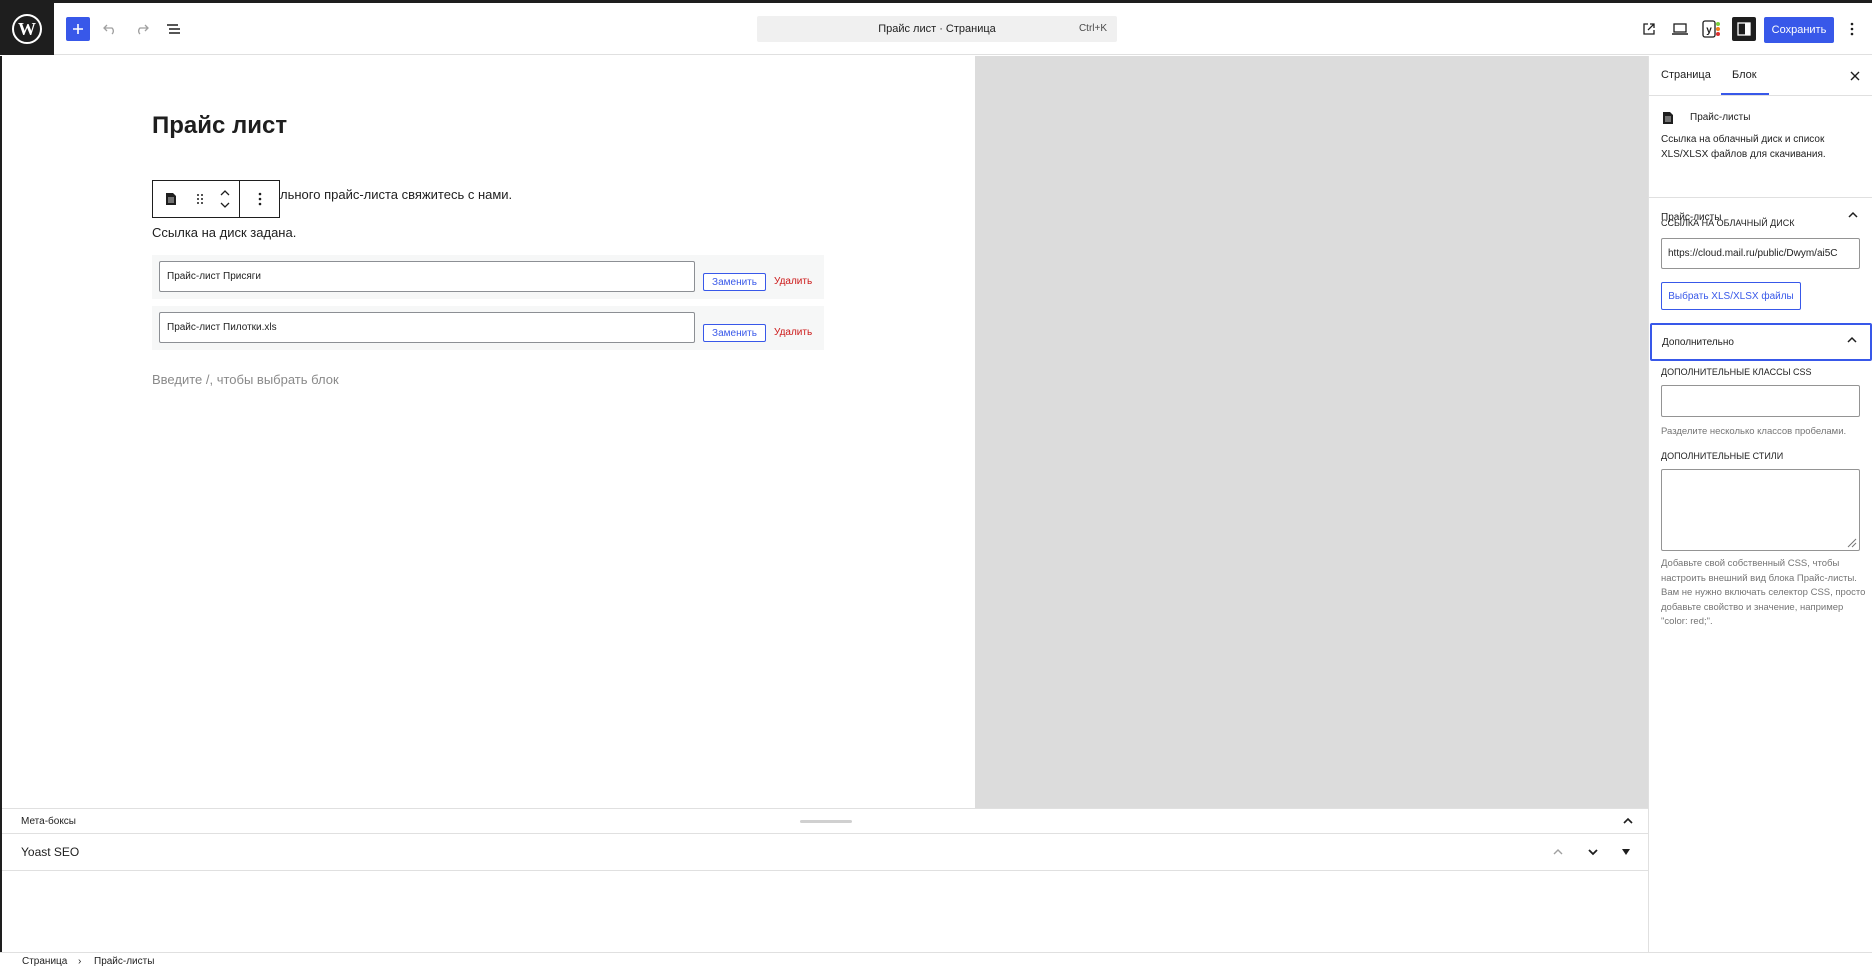 Image resolution: width=1872 pixels, height=966 pixels. I want to click on meta-boxes-header: Мета-боксы, so click(825, 821).